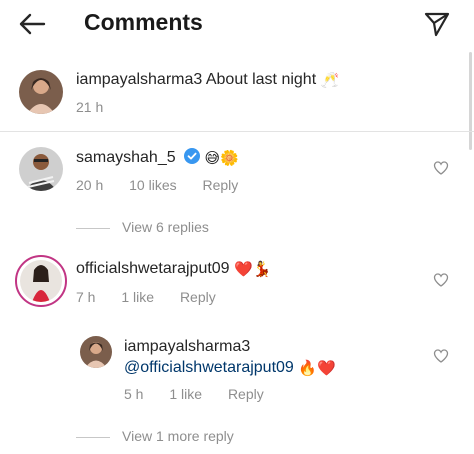  I want to click on scrollbar, so click(470, 101).